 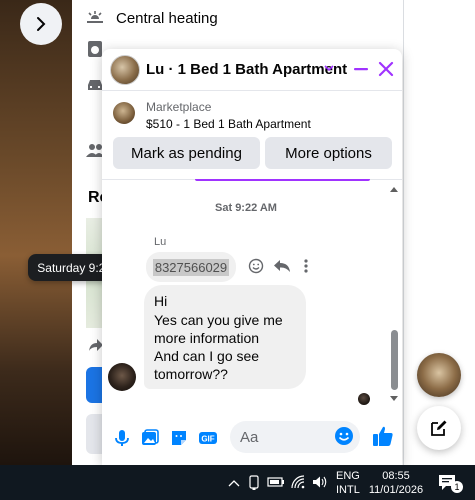 I want to click on close-button, so click(x=386, y=69).